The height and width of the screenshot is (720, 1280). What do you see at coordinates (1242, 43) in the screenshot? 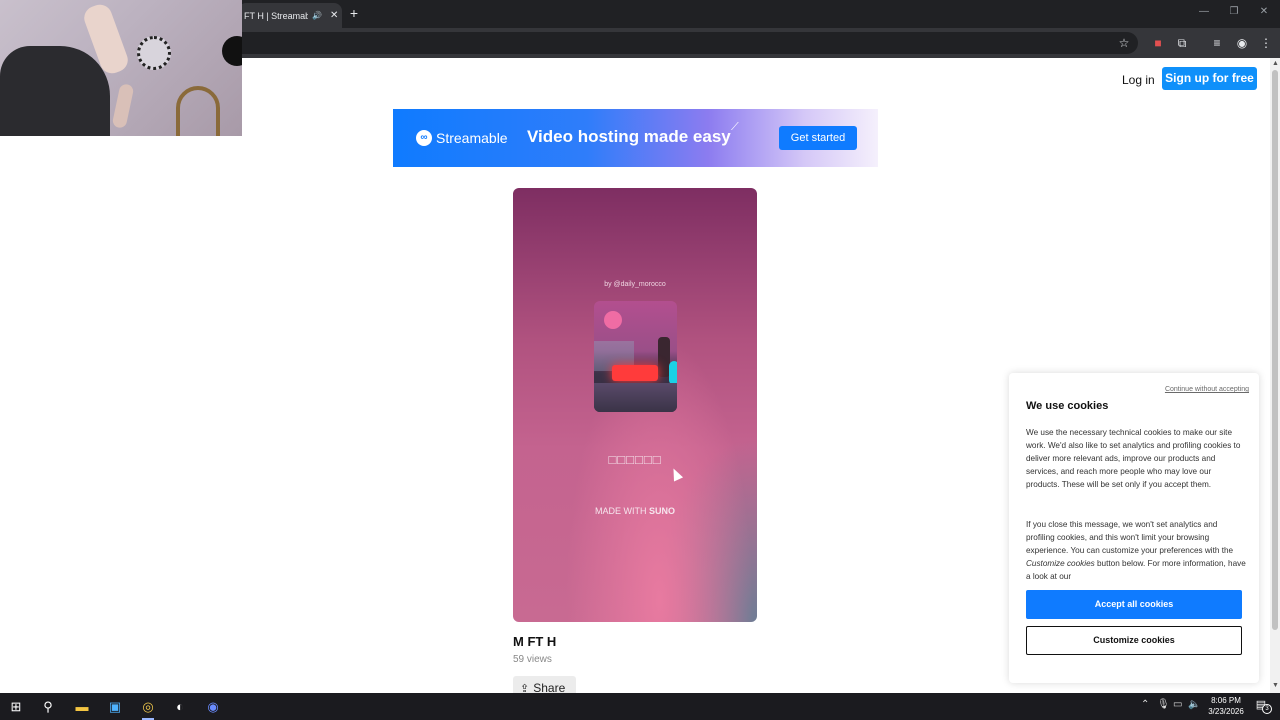
I see `profile-icon: ◉` at bounding box center [1242, 43].